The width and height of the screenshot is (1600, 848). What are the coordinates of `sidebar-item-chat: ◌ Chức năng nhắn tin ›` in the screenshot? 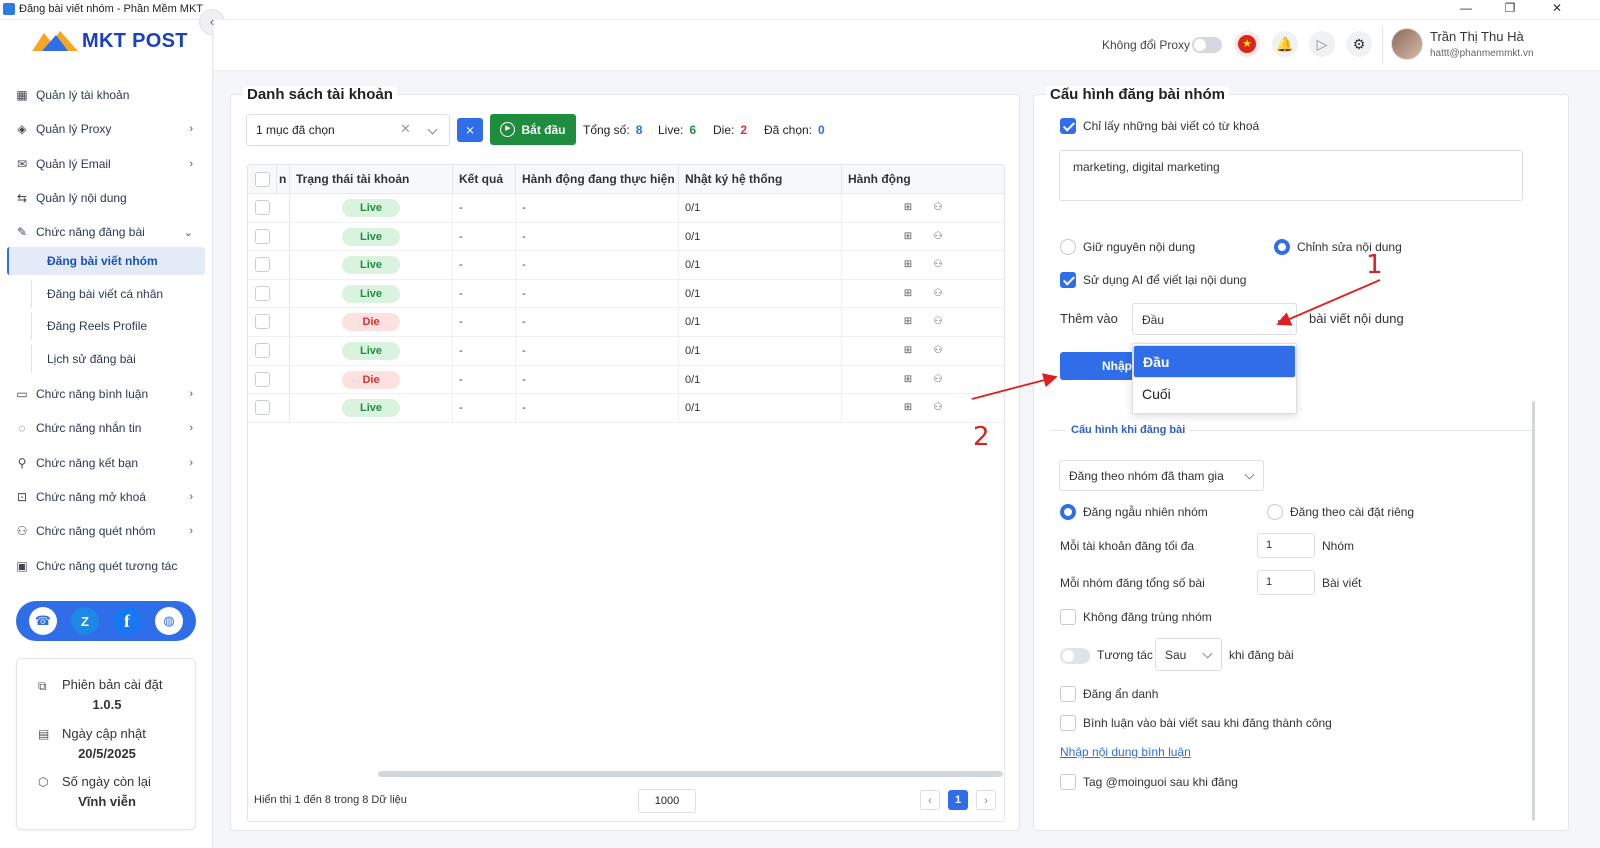 It's located at (106, 428).